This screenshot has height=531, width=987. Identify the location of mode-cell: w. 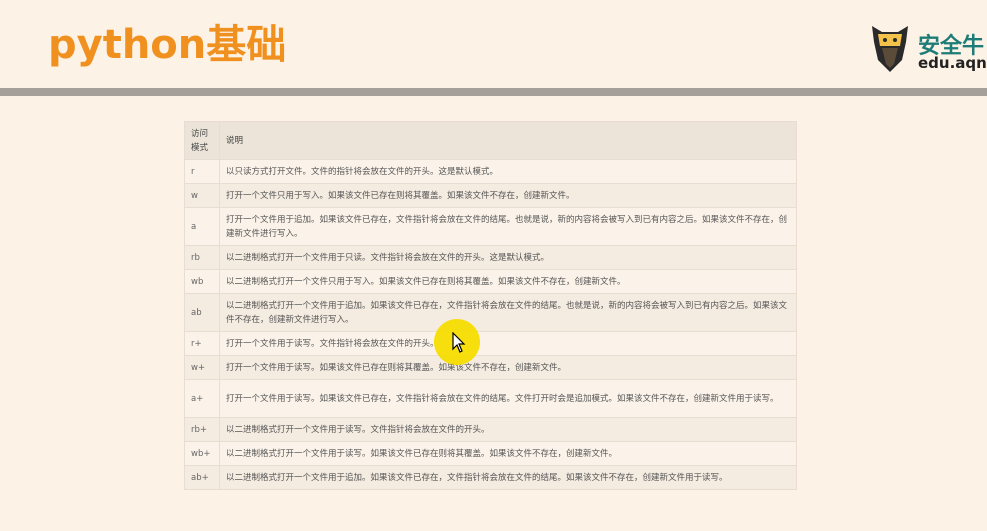
(202, 195).